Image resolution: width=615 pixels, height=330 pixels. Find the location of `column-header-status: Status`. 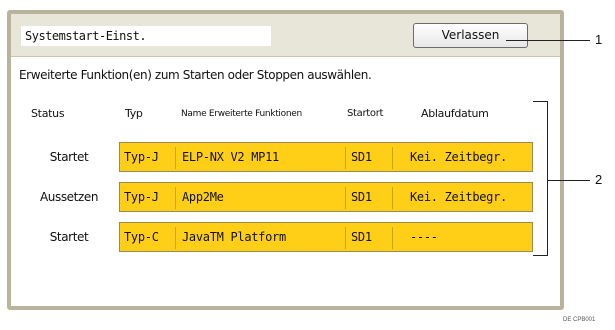

column-header-status: Status is located at coordinates (48, 113).